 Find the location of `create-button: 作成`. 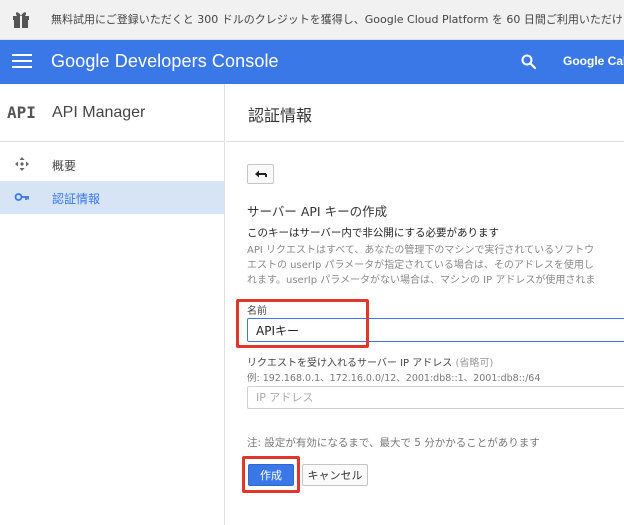

create-button: 作成 is located at coordinates (271, 475).